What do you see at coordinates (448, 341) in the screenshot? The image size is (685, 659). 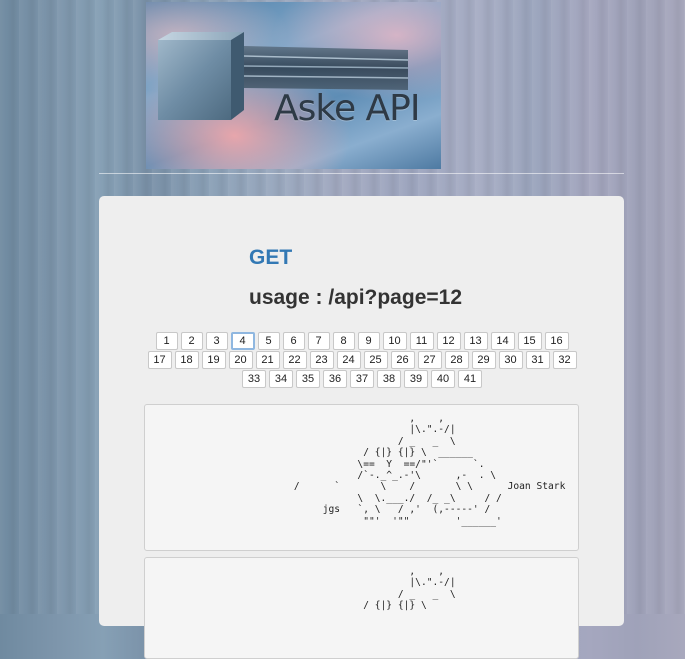 I see `page-button-12: 12` at bounding box center [448, 341].